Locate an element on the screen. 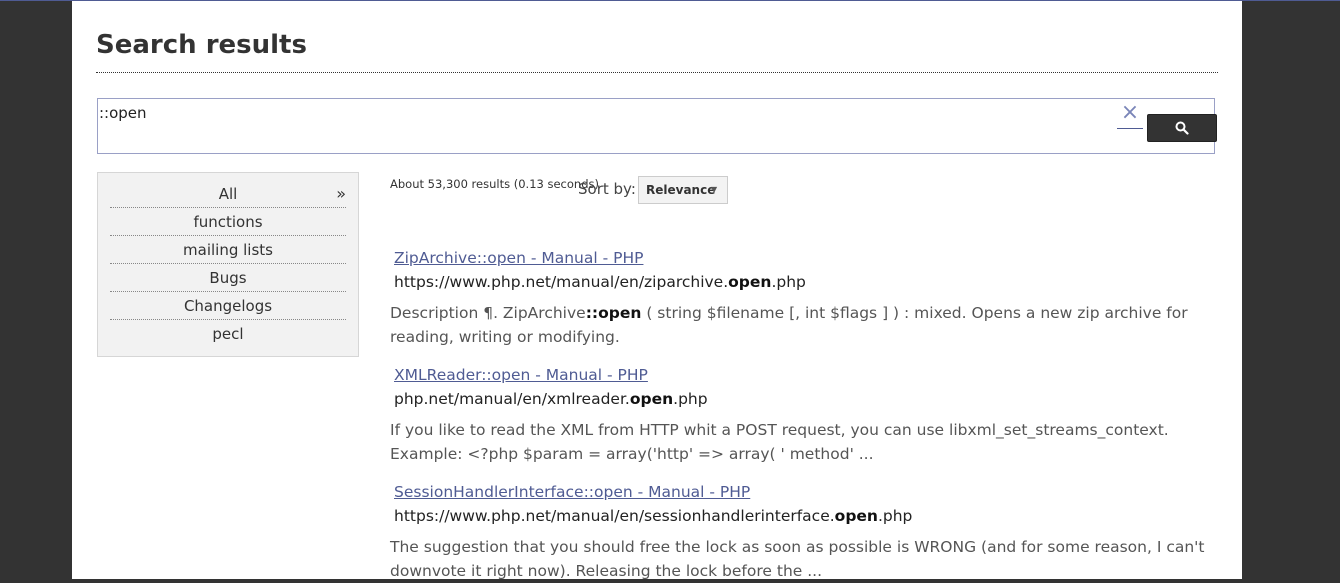 The height and width of the screenshot is (583, 1340). caret-down-icon: ▼ is located at coordinates (714, 189).